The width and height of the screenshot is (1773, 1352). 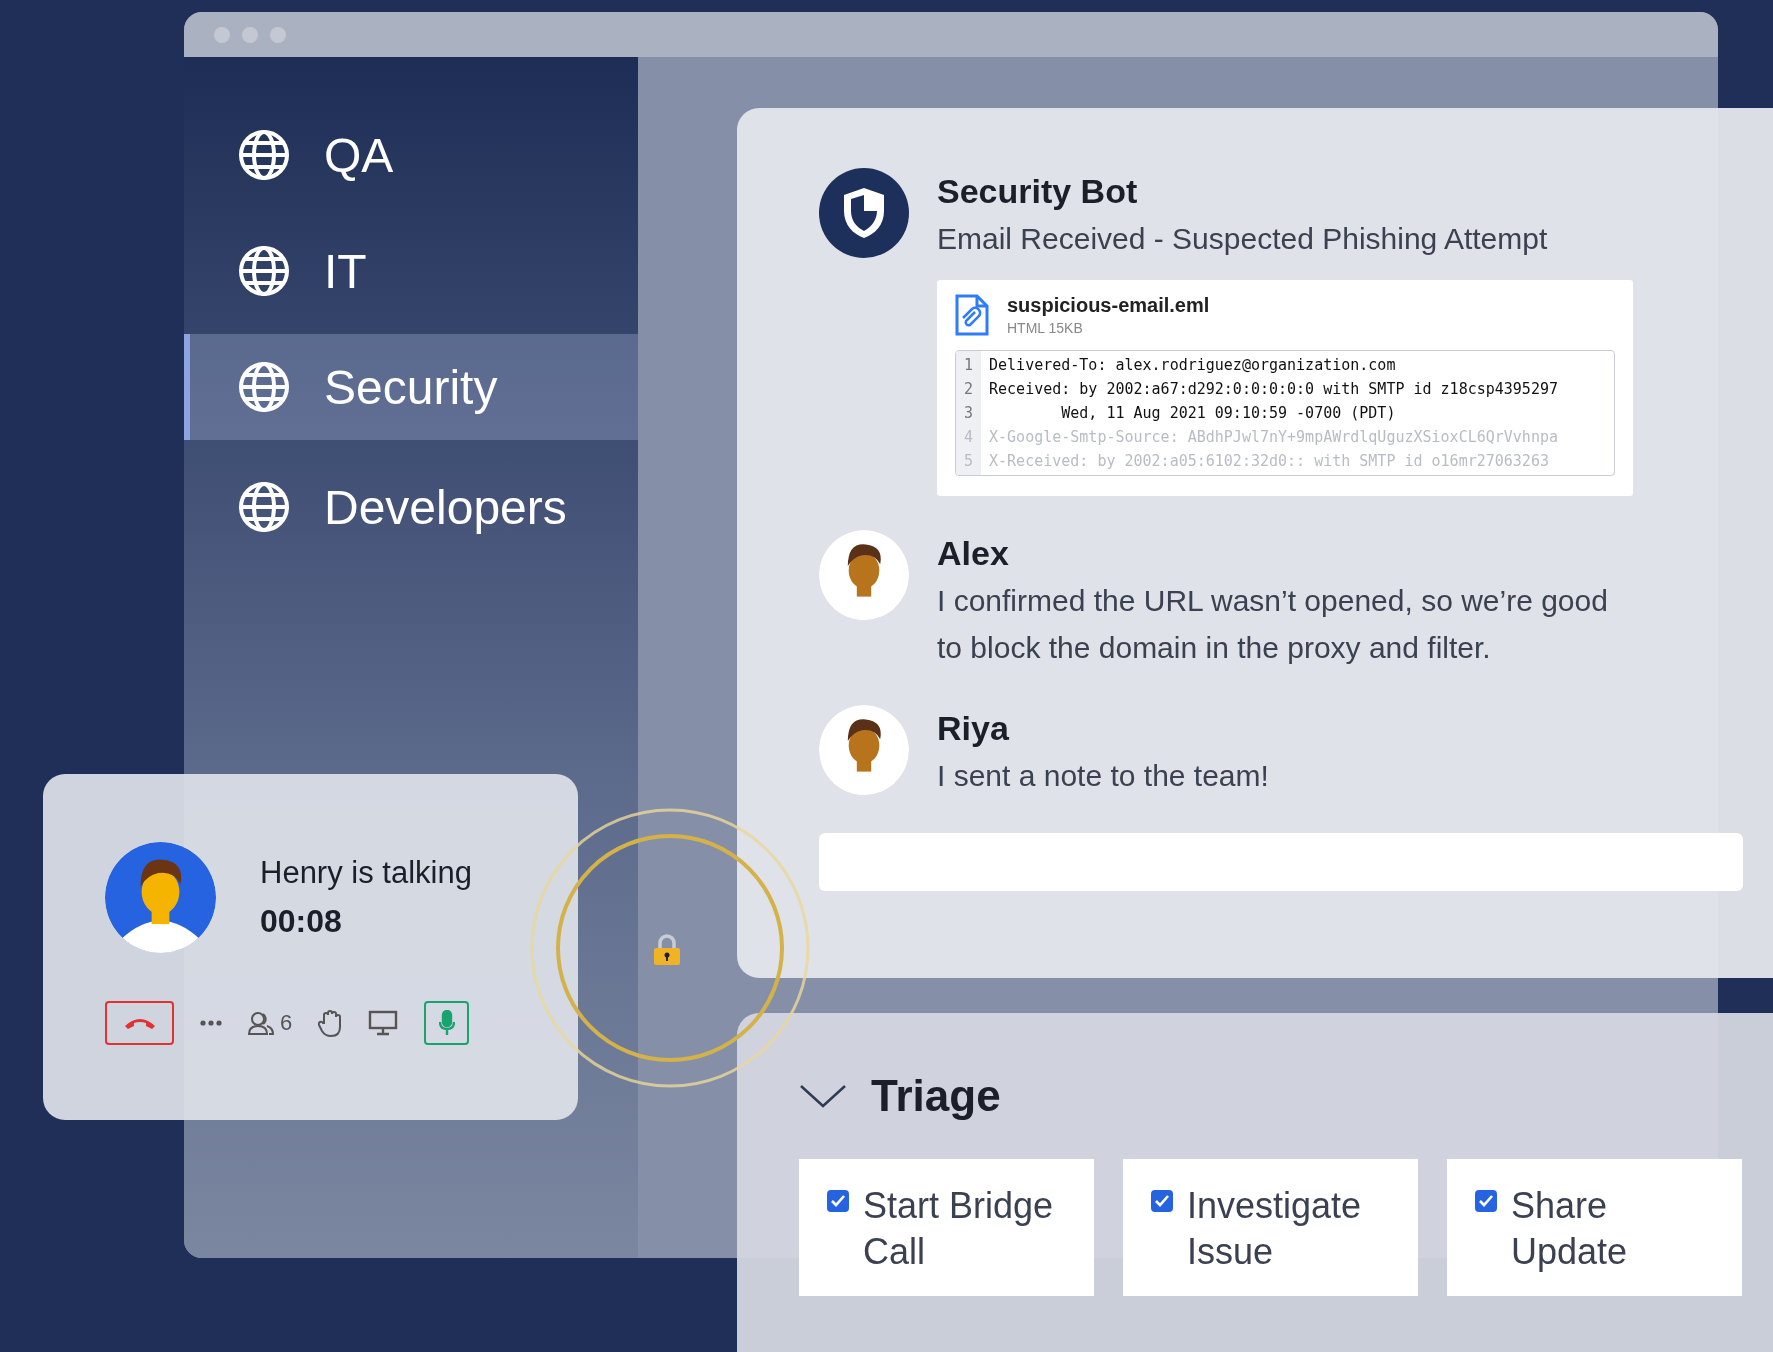 What do you see at coordinates (1269, 461) in the screenshot?
I see `code-line: X-Received: by 2002:a05:6102:32d0:: with SMTP id o16mr27063263` at bounding box center [1269, 461].